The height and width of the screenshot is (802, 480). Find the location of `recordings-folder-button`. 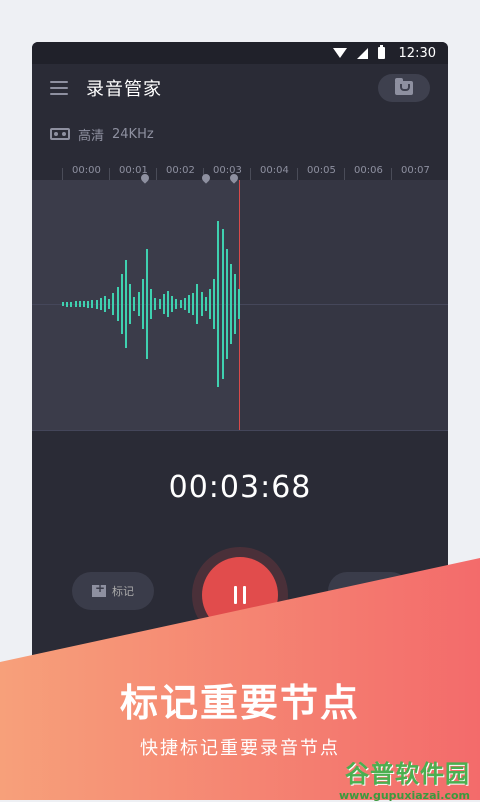

recordings-folder-button is located at coordinates (404, 88).